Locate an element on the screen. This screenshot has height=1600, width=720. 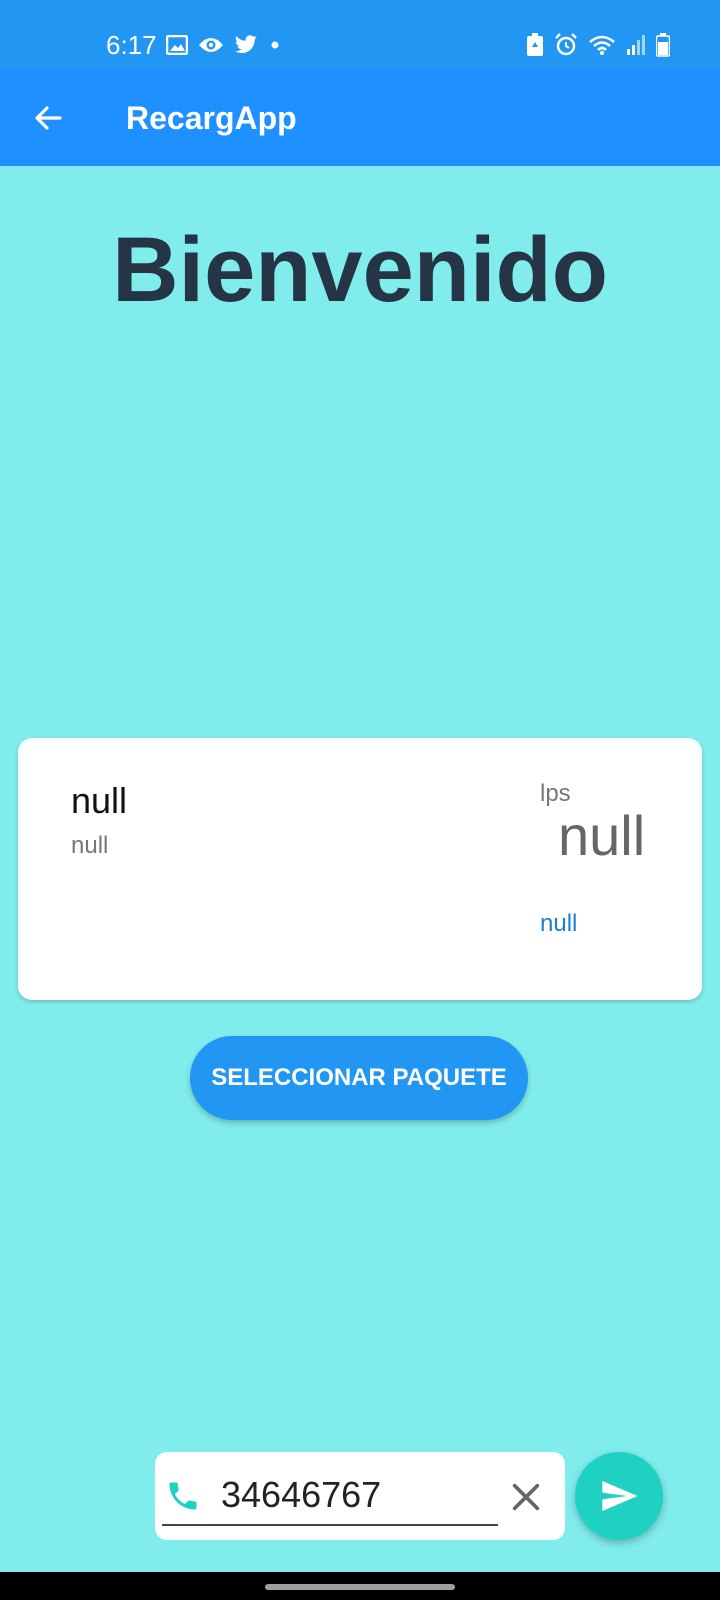
close-icon is located at coordinates (526, 1497).